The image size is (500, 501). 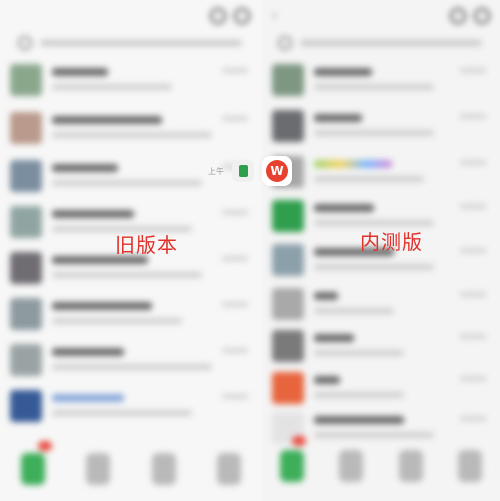 I want to click on beta-version-label: 内测版, so click(x=391, y=242).